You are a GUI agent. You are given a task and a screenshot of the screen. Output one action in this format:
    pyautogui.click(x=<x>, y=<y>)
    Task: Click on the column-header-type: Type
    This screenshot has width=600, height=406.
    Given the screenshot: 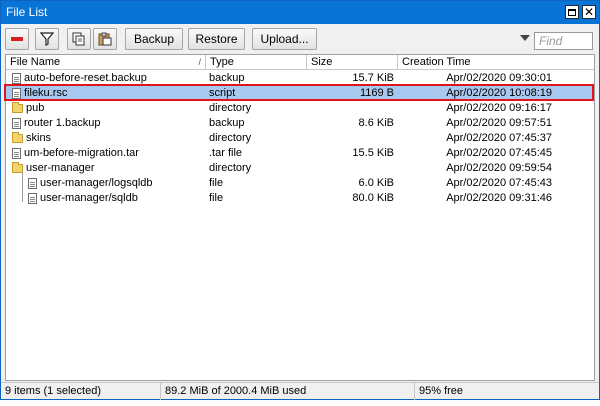 What is the action you would take?
    pyautogui.click(x=256, y=62)
    